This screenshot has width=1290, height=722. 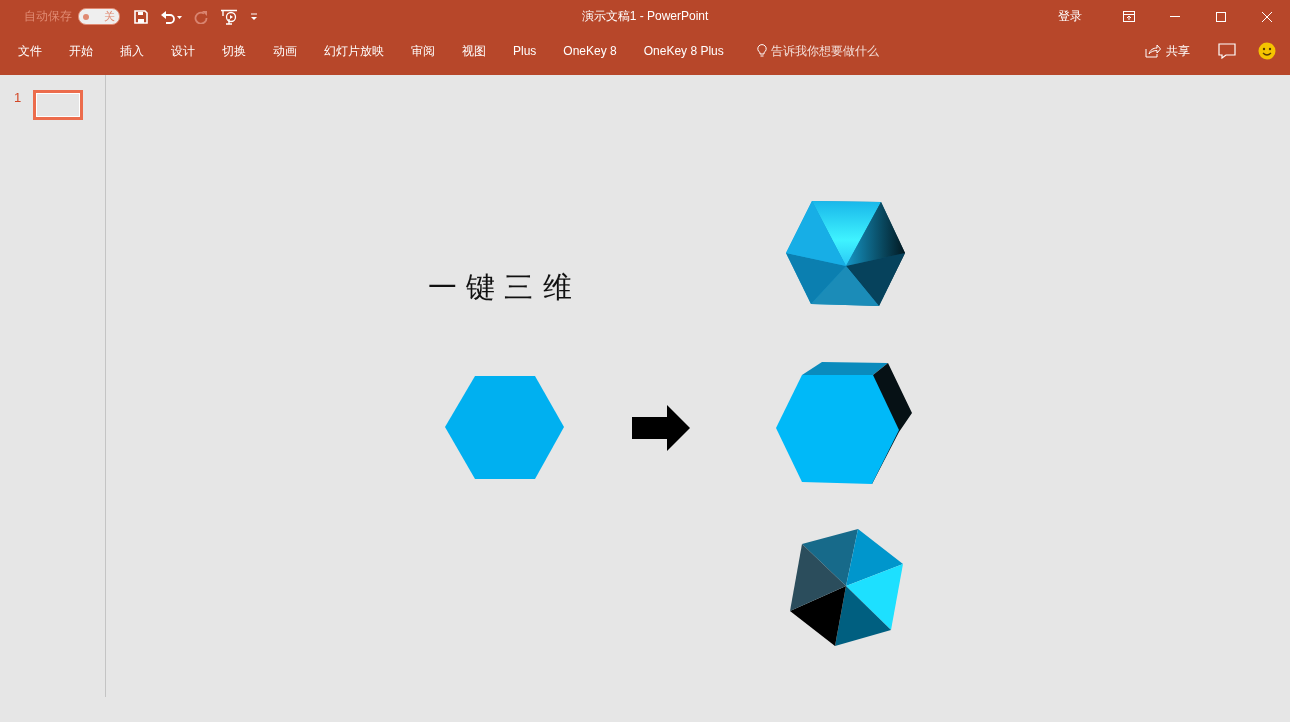 What do you see at coordinates (1167, 51) in the screenshot?
I see `share-button: 共享` at bounding box center [1167, 51].